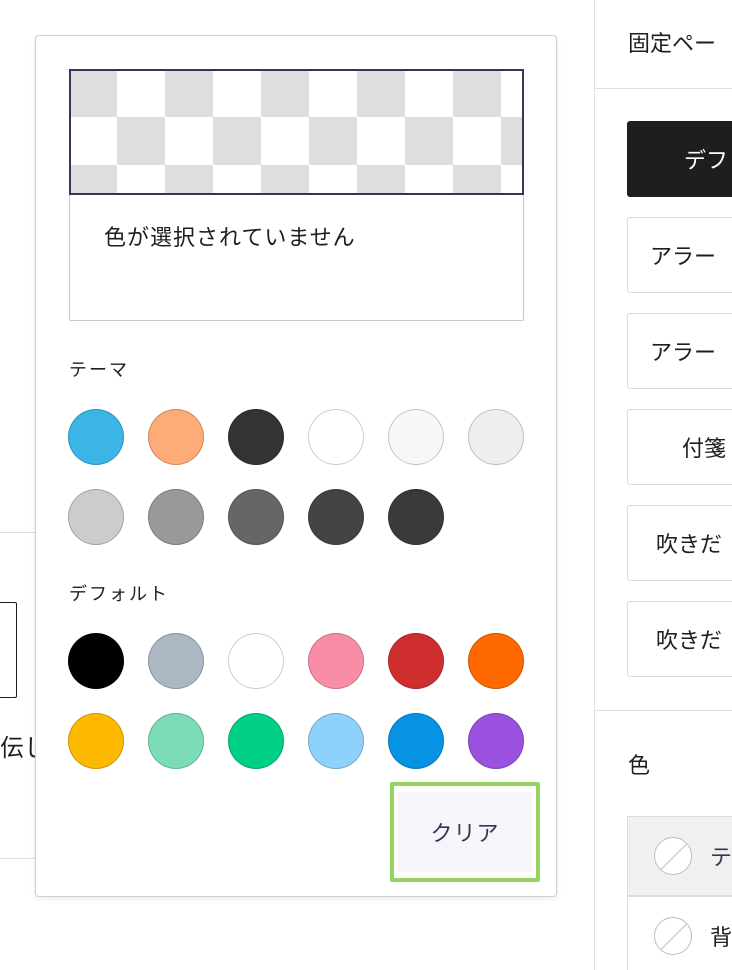 The image size is (732, 970). Describe the element at coordinates (8, 650) in the screenshot. I see `editor-block` at that location.